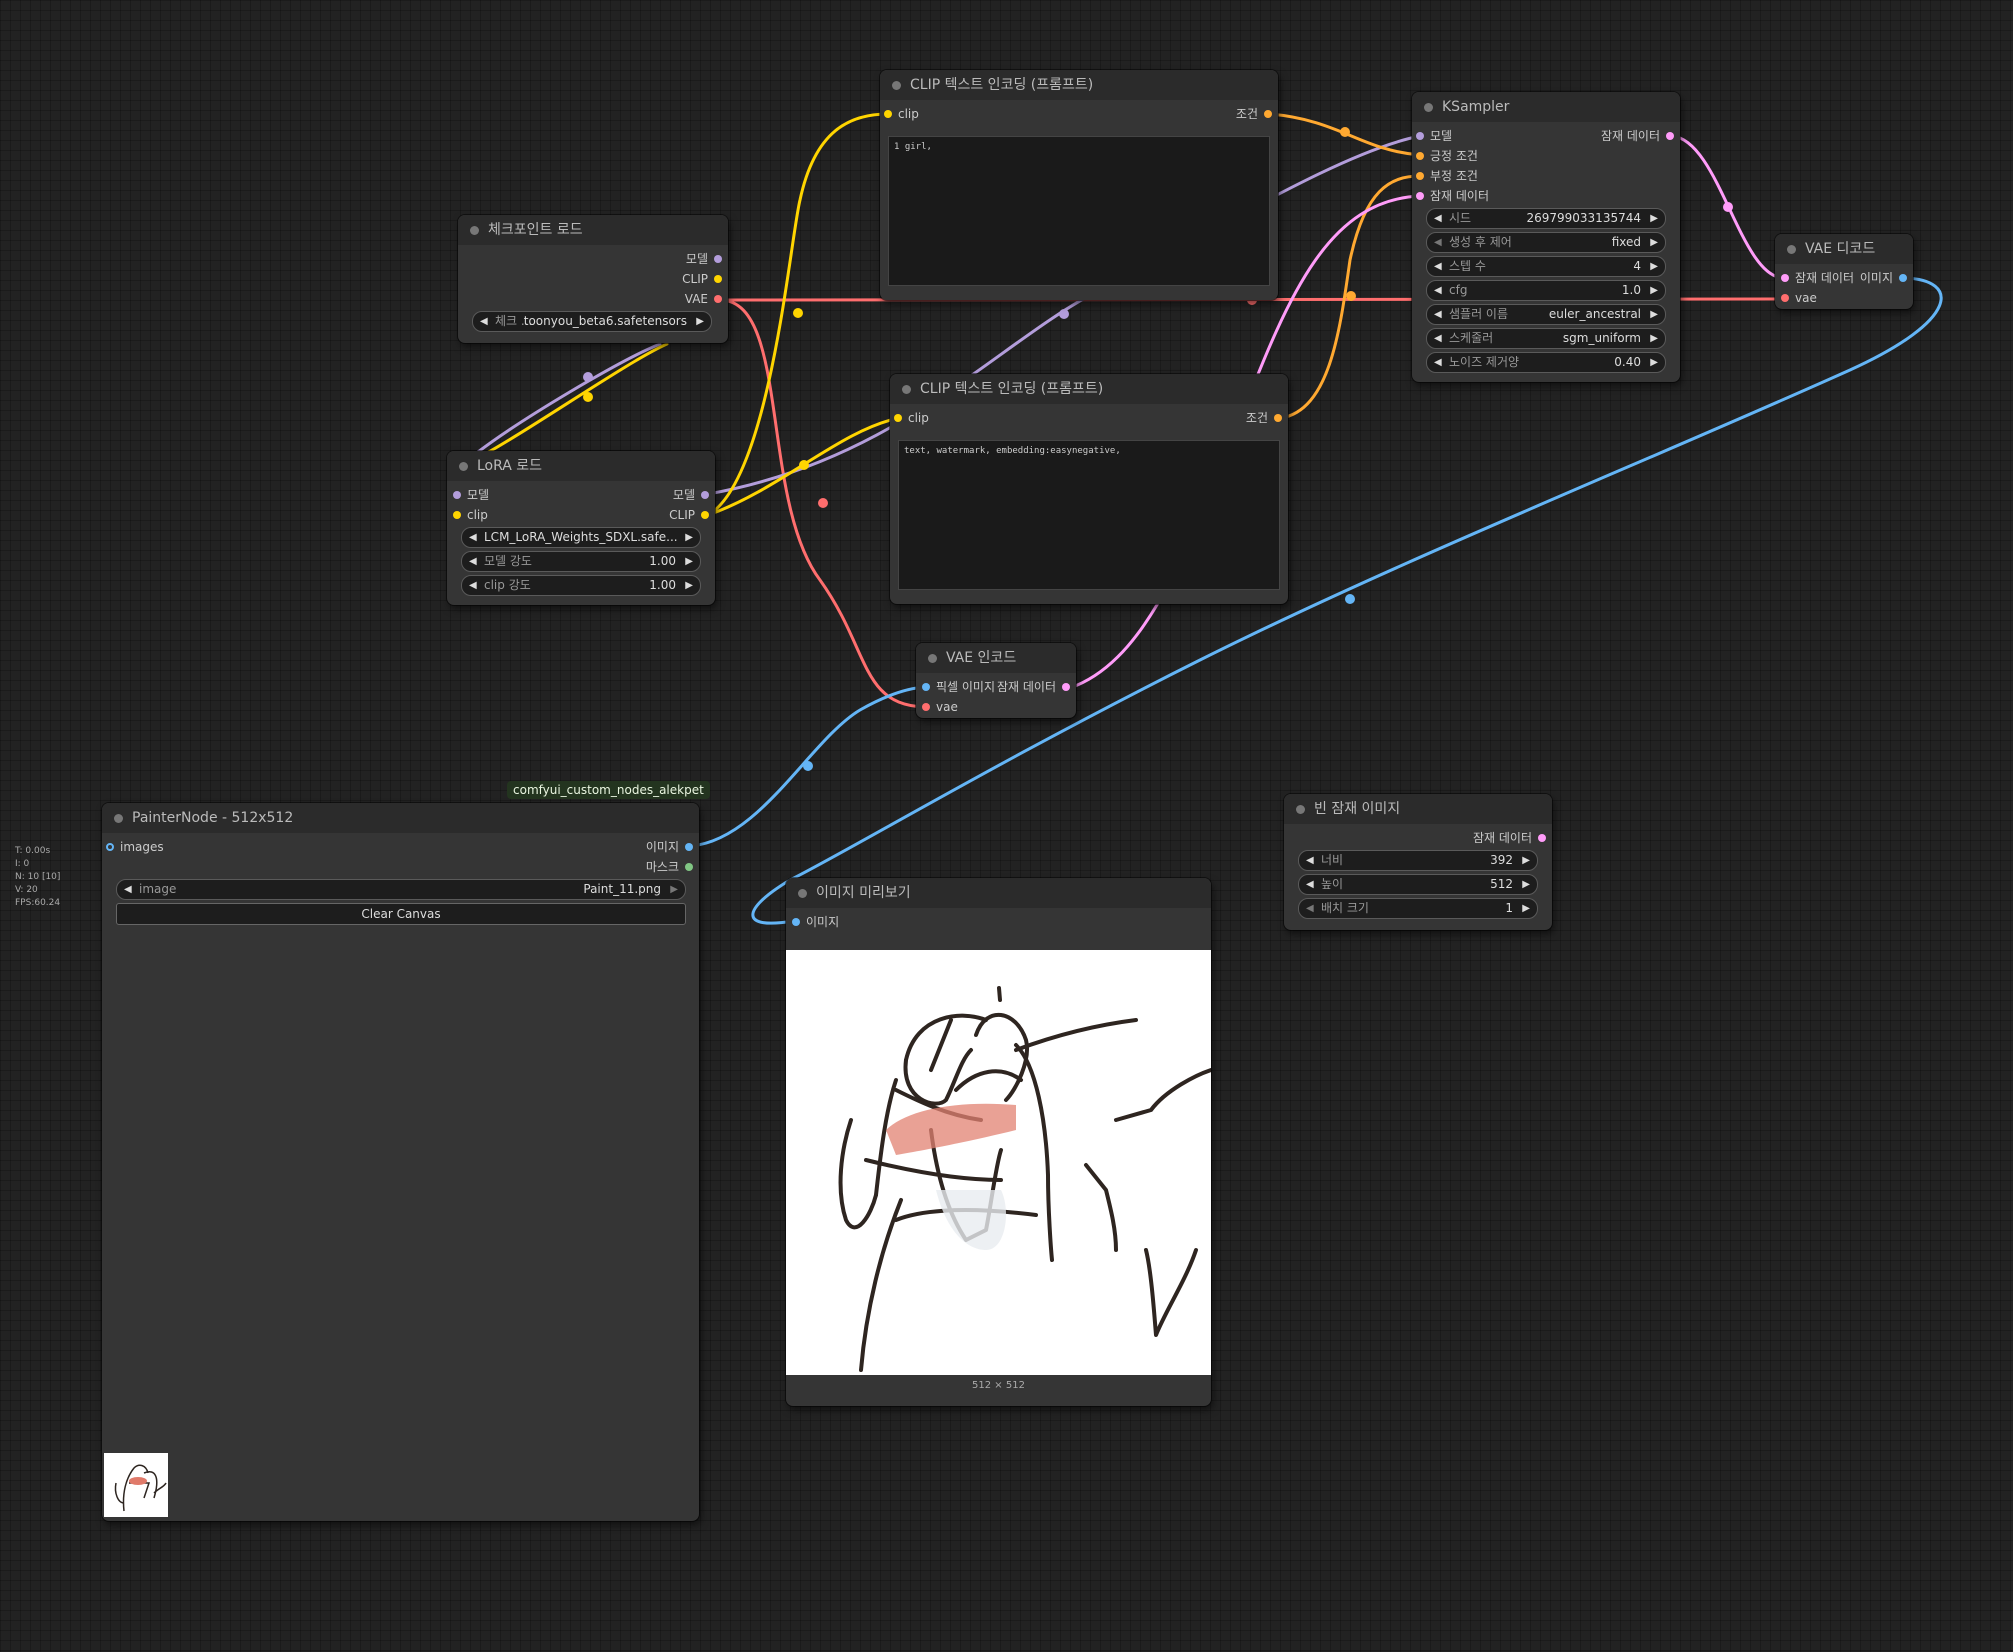 This screenshot has height=1652, width=2013. Describe the element at coordinates (581, 561) in the screenshot. I see `strength-model-widget: ◀ 모델 강도 1.00 ▶` at that location.